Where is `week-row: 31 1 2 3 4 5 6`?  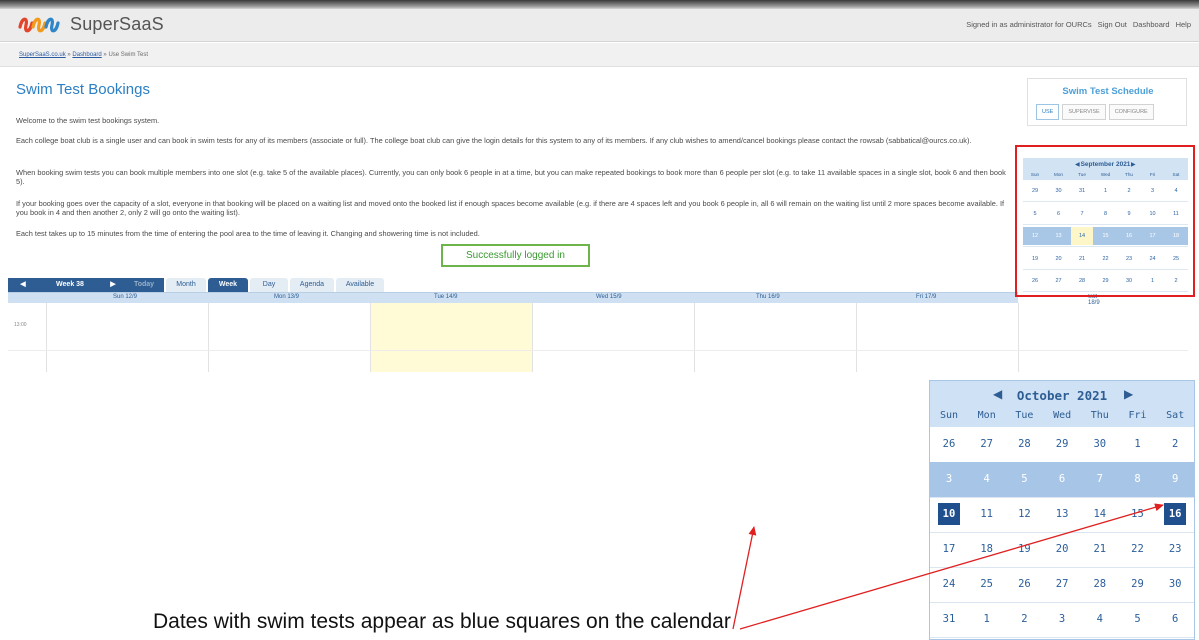
week-row: 31 1 2 3 4 5 6 is located at coordinates (1062, 619).